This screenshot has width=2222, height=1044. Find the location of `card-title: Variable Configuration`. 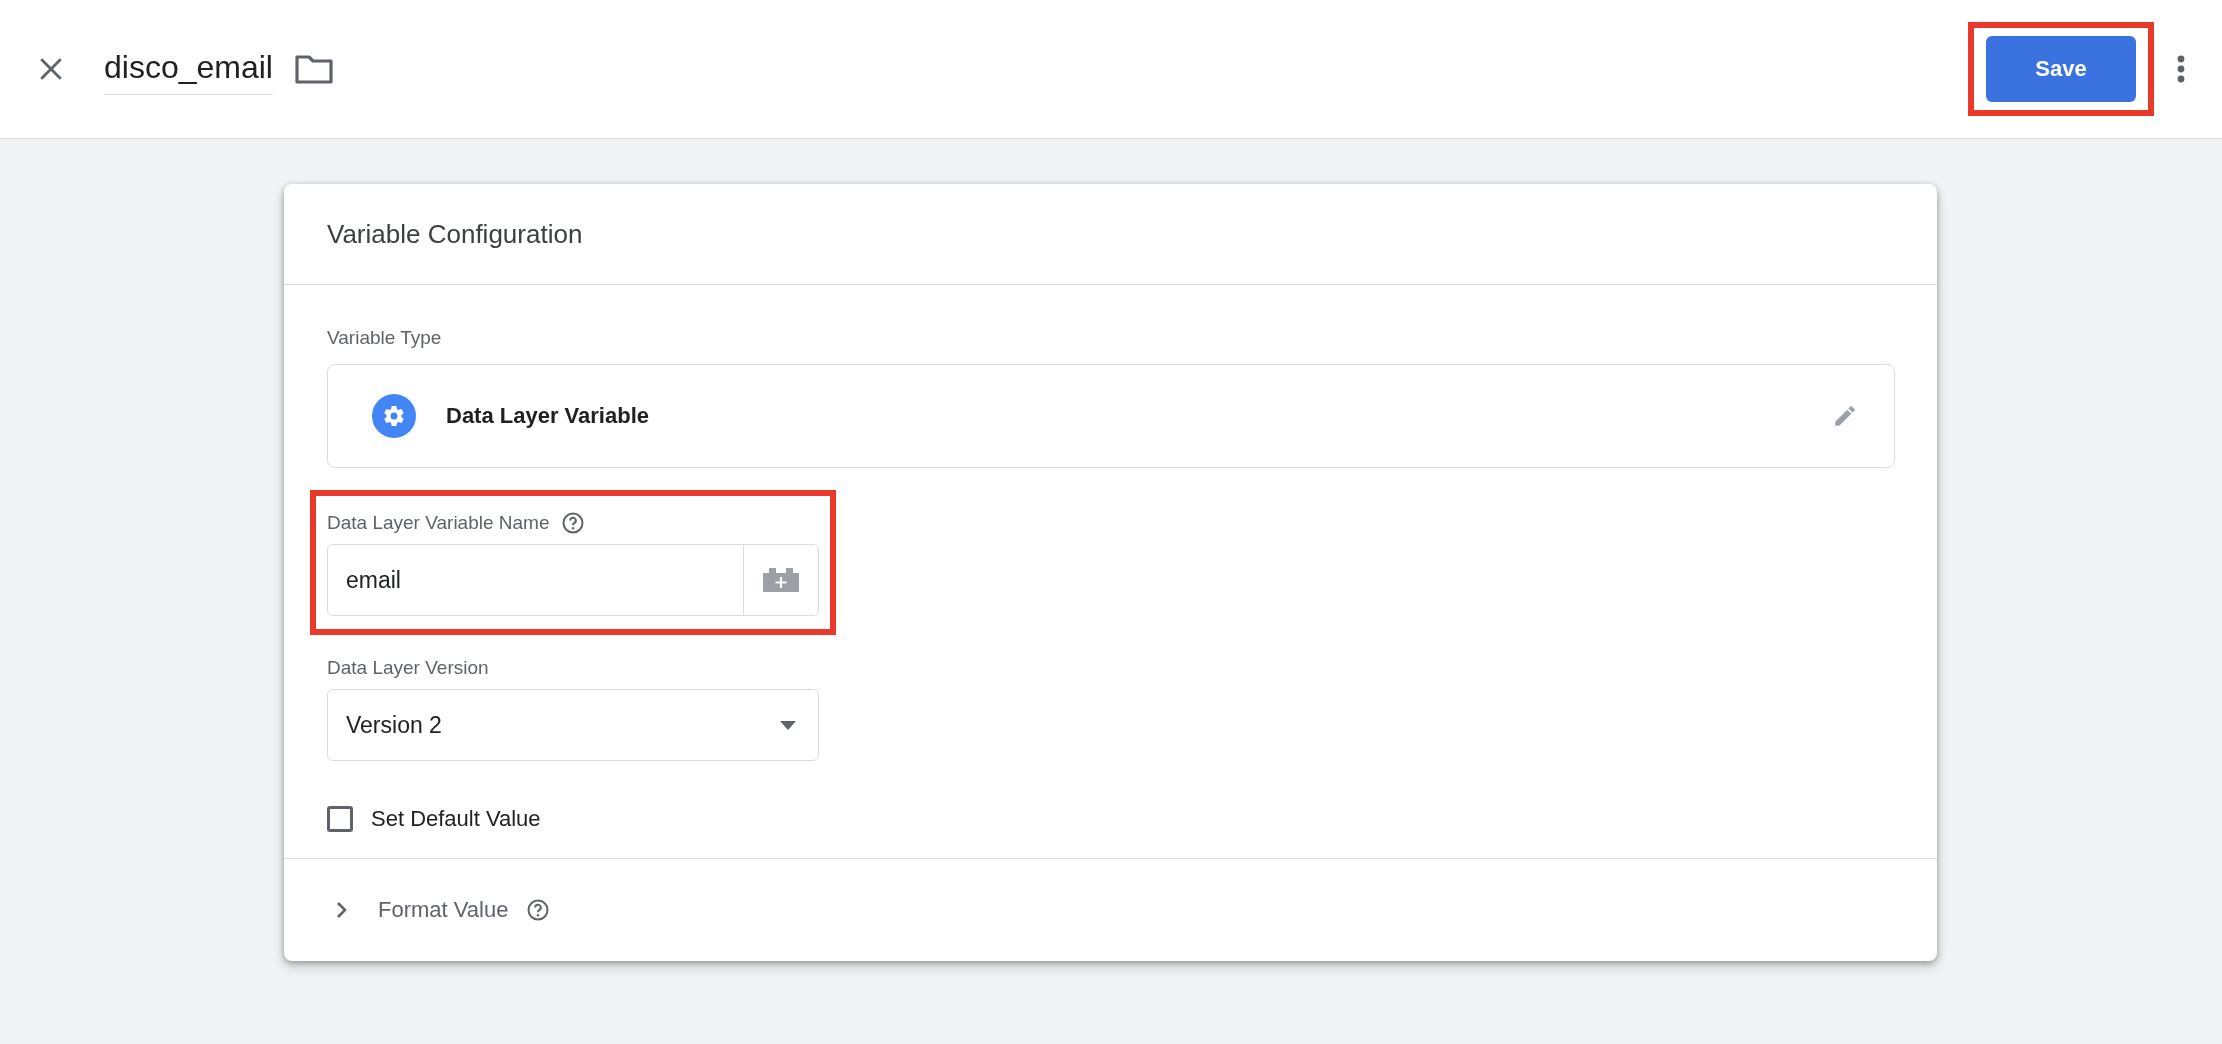

card-title: Variable Configuration is located at coordinates (455, 234).